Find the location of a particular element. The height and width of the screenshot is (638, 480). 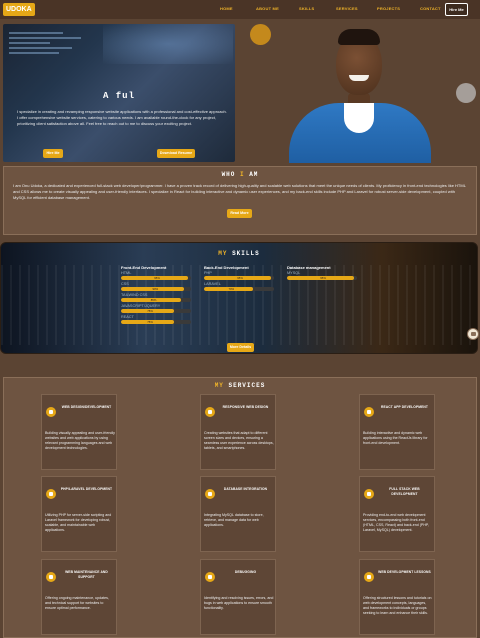

decor-circle-gold is located at coordinates (260, 34).